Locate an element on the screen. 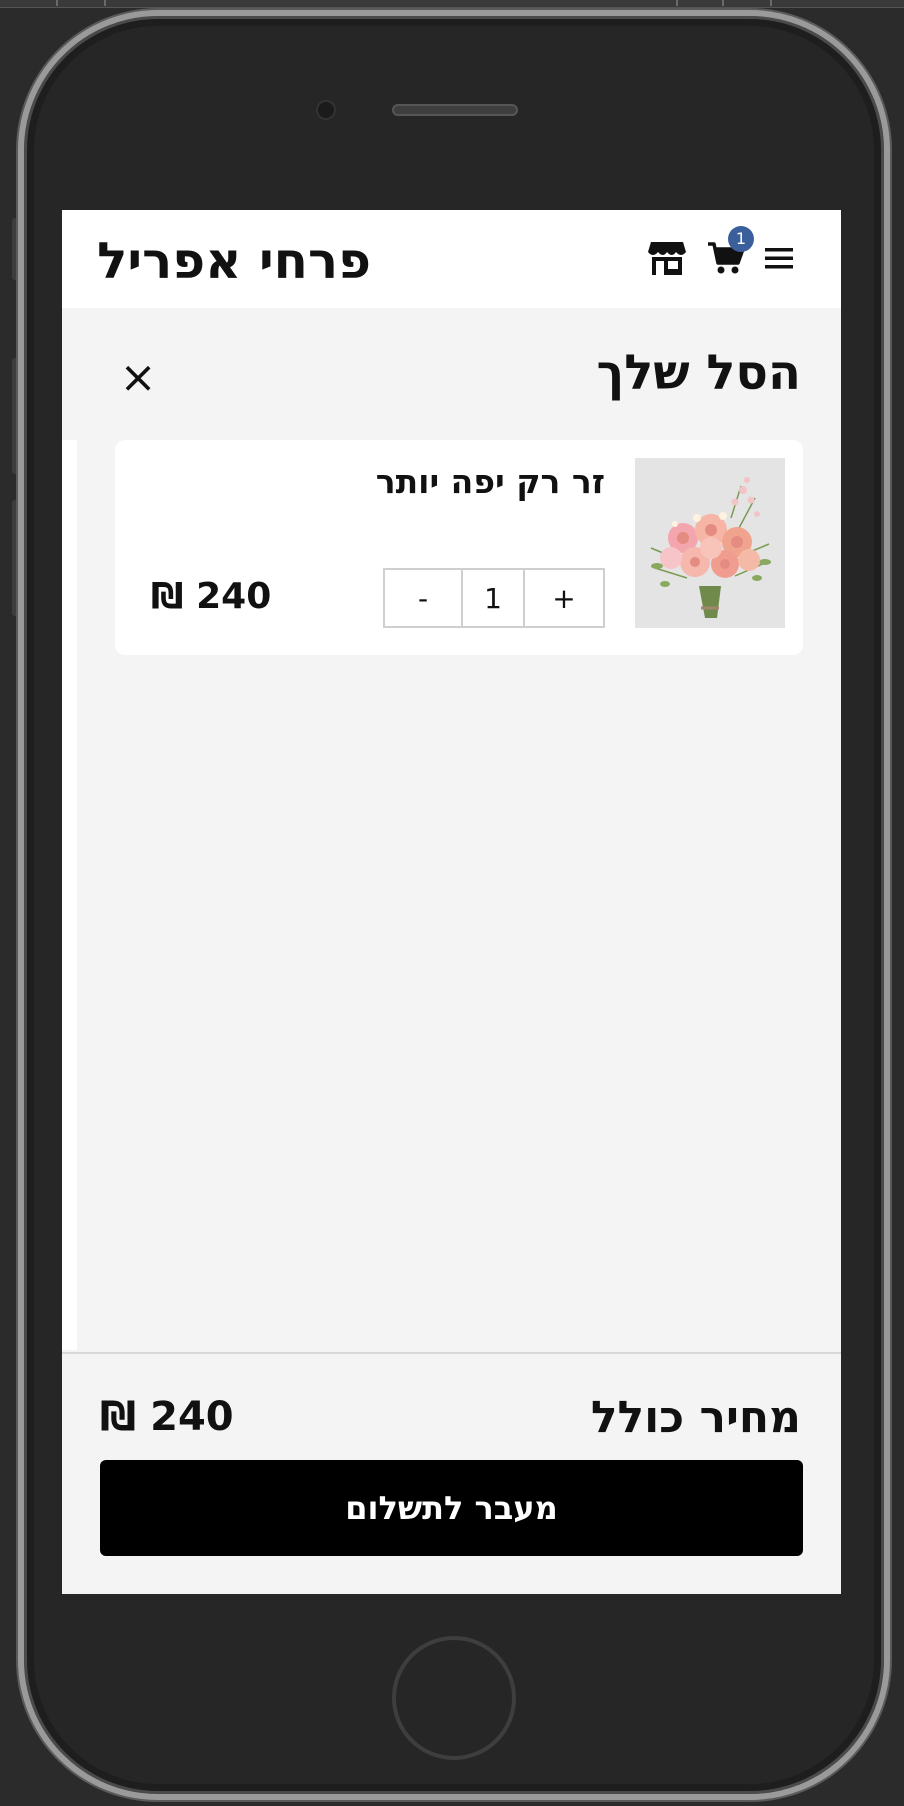 The width and height of the screenshot is (904, 1806). menu-icon is located at coordinates (779, 258).